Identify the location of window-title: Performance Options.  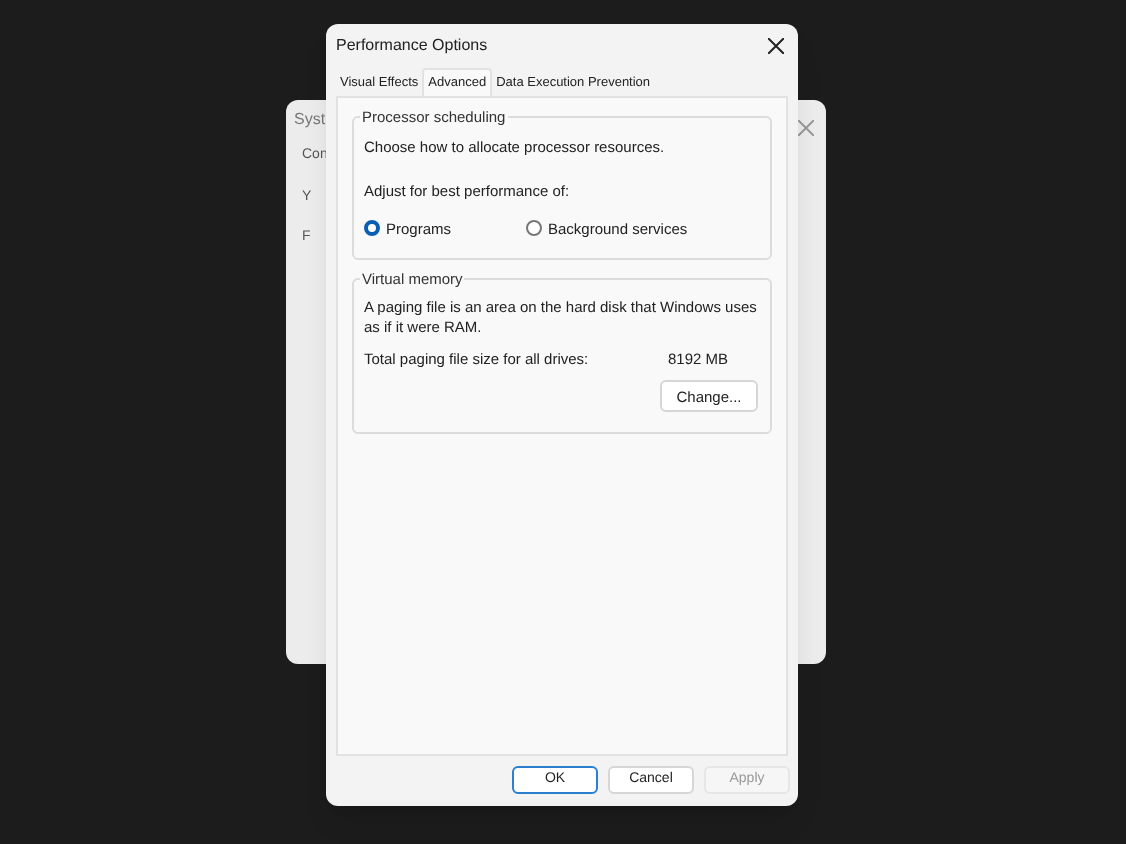
(412, 46).